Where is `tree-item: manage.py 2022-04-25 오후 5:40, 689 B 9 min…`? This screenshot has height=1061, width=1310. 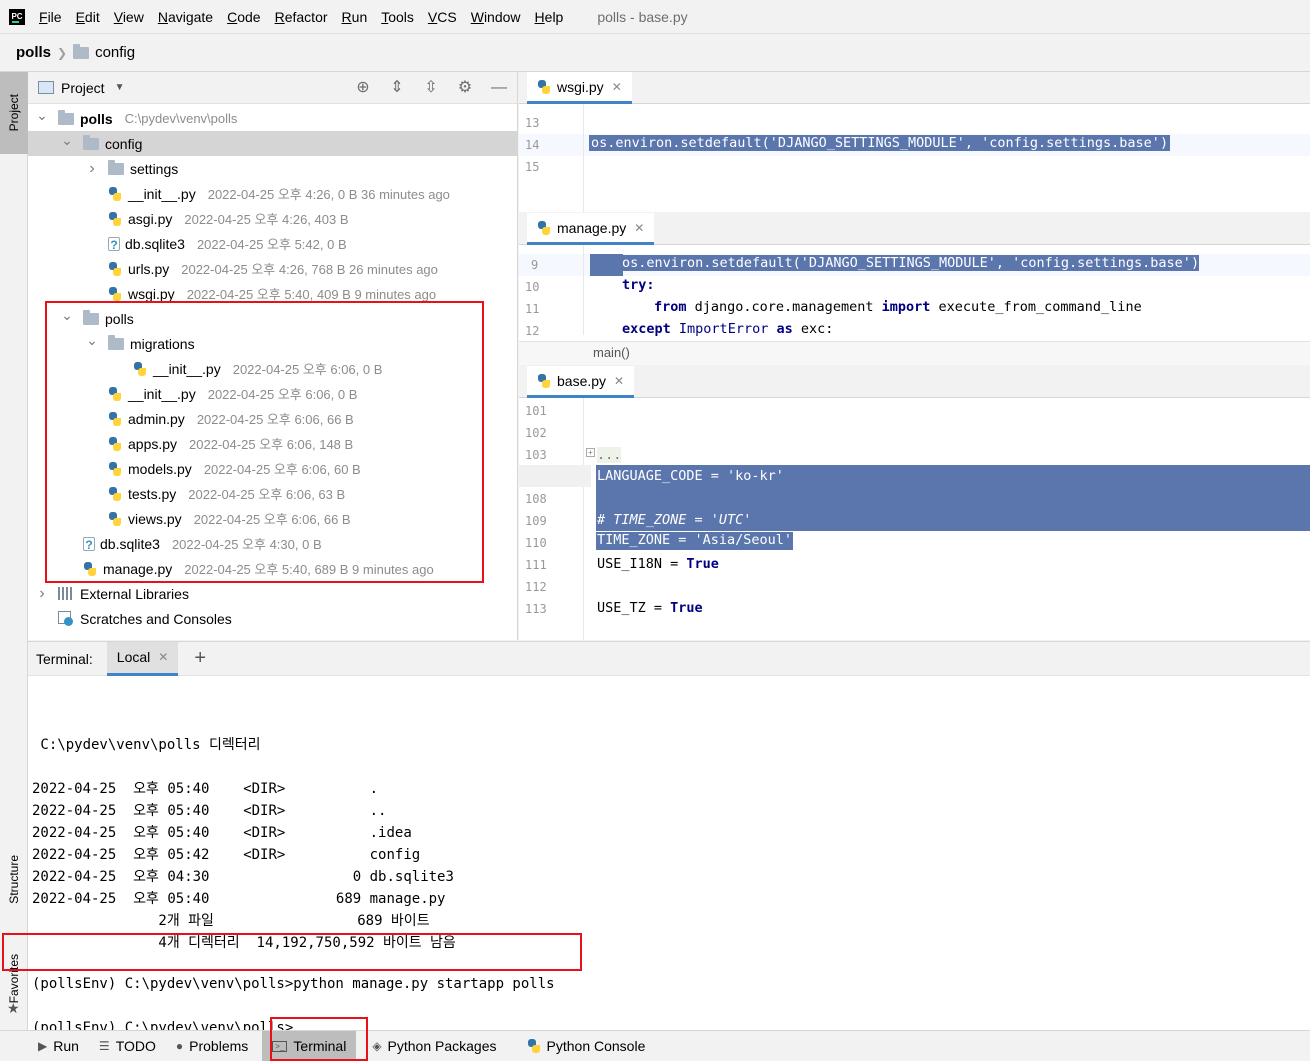 tree-item: manage.py 2022-04-25 오후 5:40, 689 B 9 min… is located at coordinates (273, 568).